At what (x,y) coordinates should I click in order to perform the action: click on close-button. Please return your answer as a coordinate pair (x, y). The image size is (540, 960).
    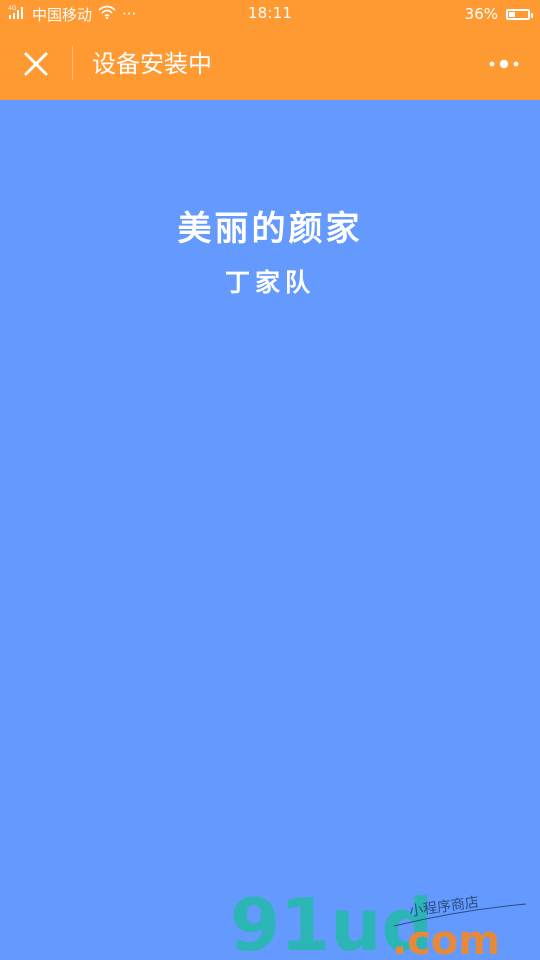
    Looking at the image, I should click on (36, 64).